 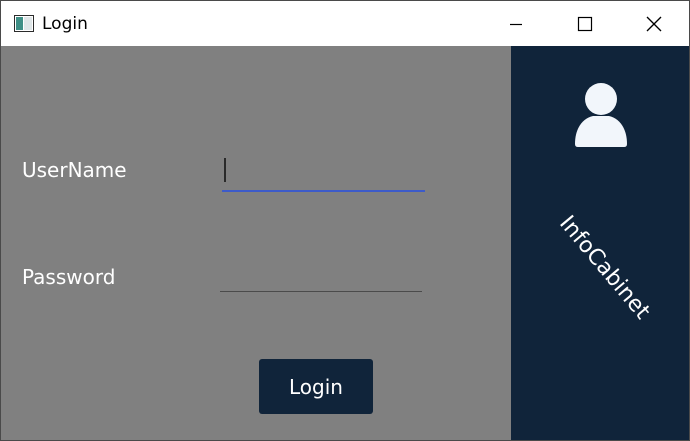 What do you see at coordinates (24, 23) in the screenshot?
I see `app-window-icon` at bounding box center [24, 23].